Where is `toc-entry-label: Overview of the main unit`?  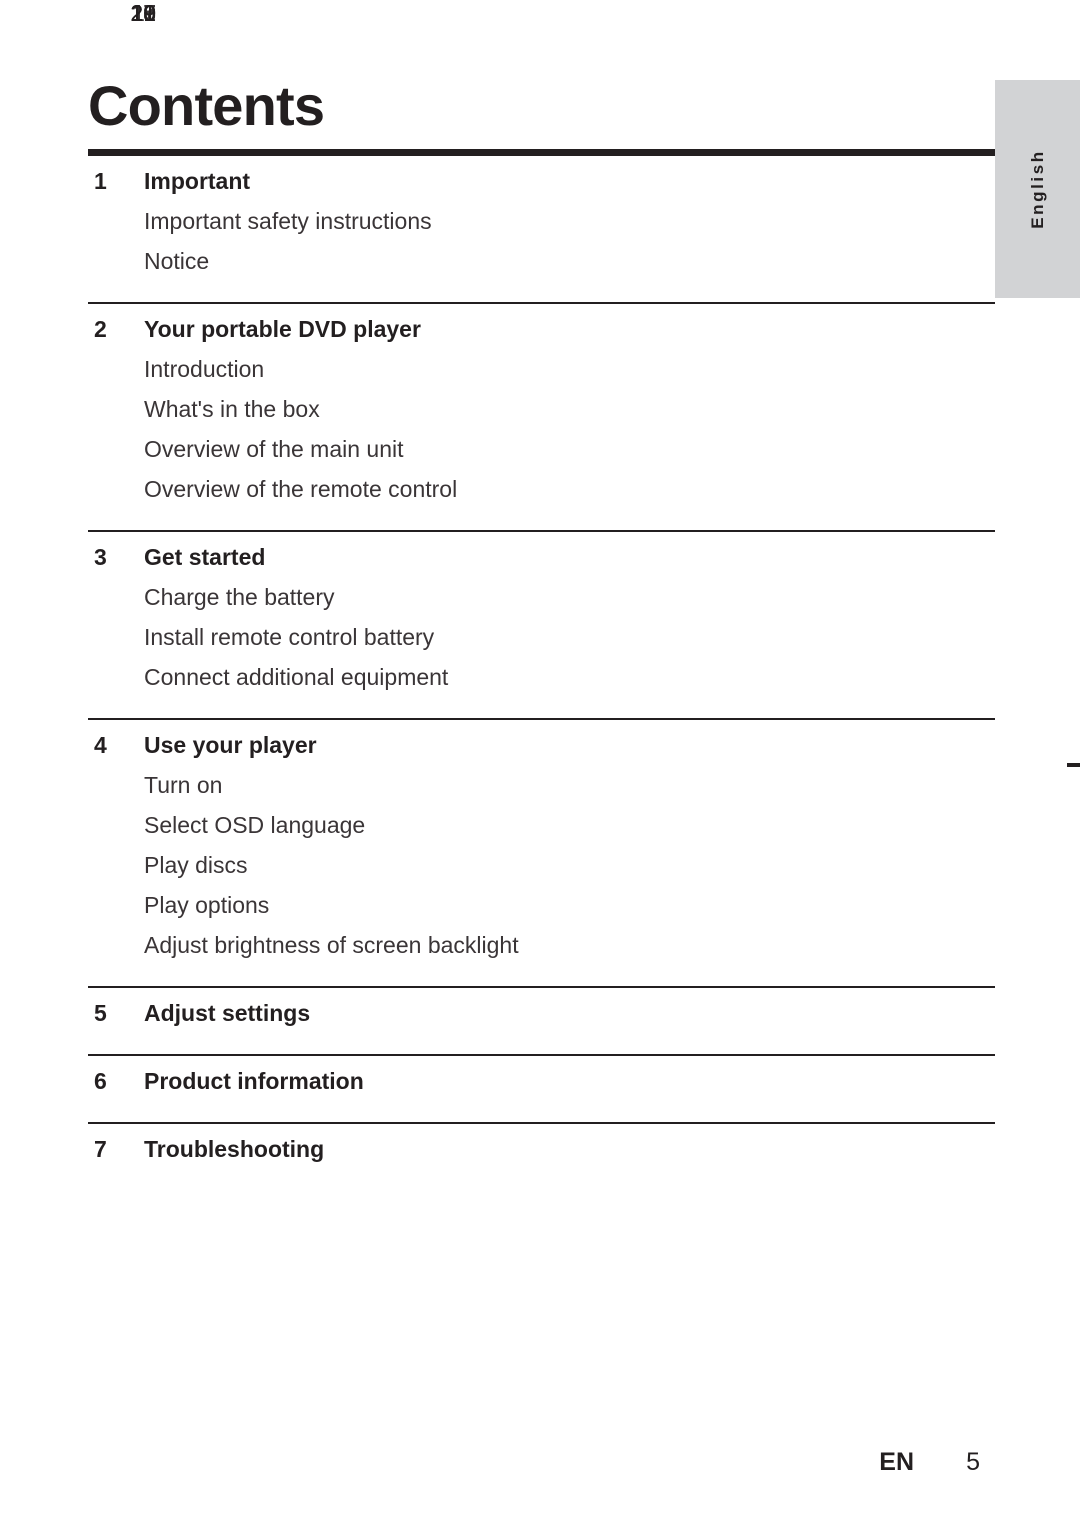 toc-entry-label: Overview of the main unit is located at coordinates (274, 449).